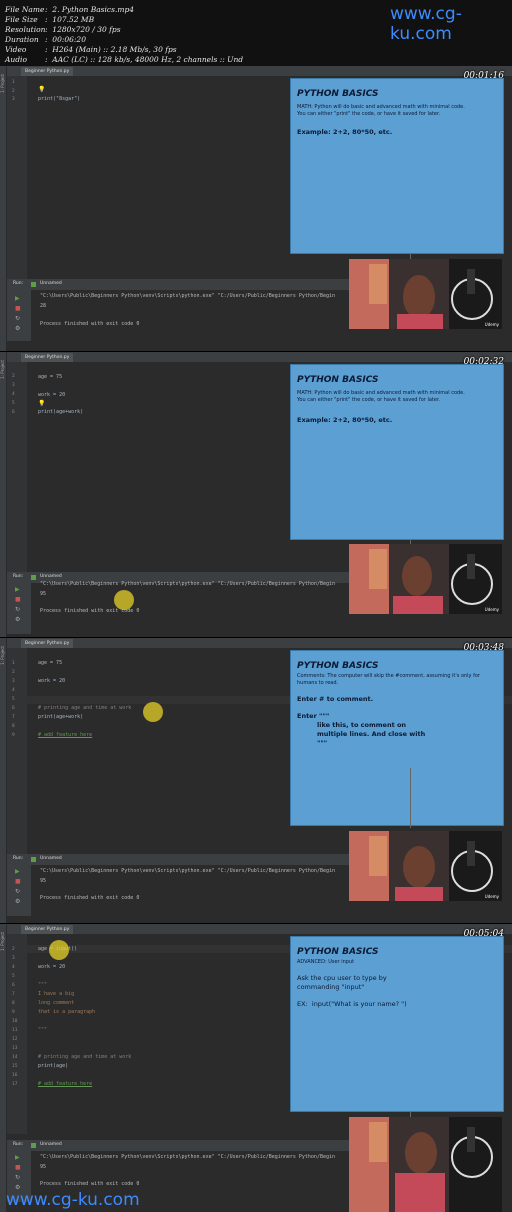 The image size is (512, 1212). I want to click on code-comment: that is a paragraph, so click(66, 1012).